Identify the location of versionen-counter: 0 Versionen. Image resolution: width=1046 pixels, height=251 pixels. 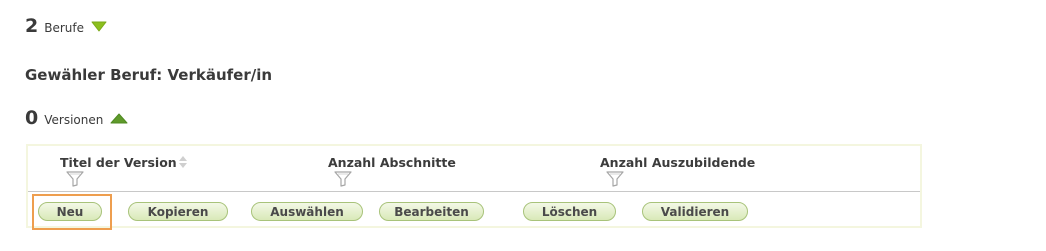
(76, 118).